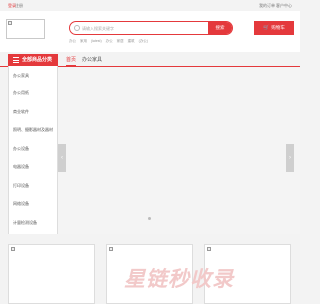 The height and width of the screenshot is (304, 320). What do you see at coordinates (19, 5) in the screenshot?
I see `register-link: 注册` at bounding box center [19, 5].